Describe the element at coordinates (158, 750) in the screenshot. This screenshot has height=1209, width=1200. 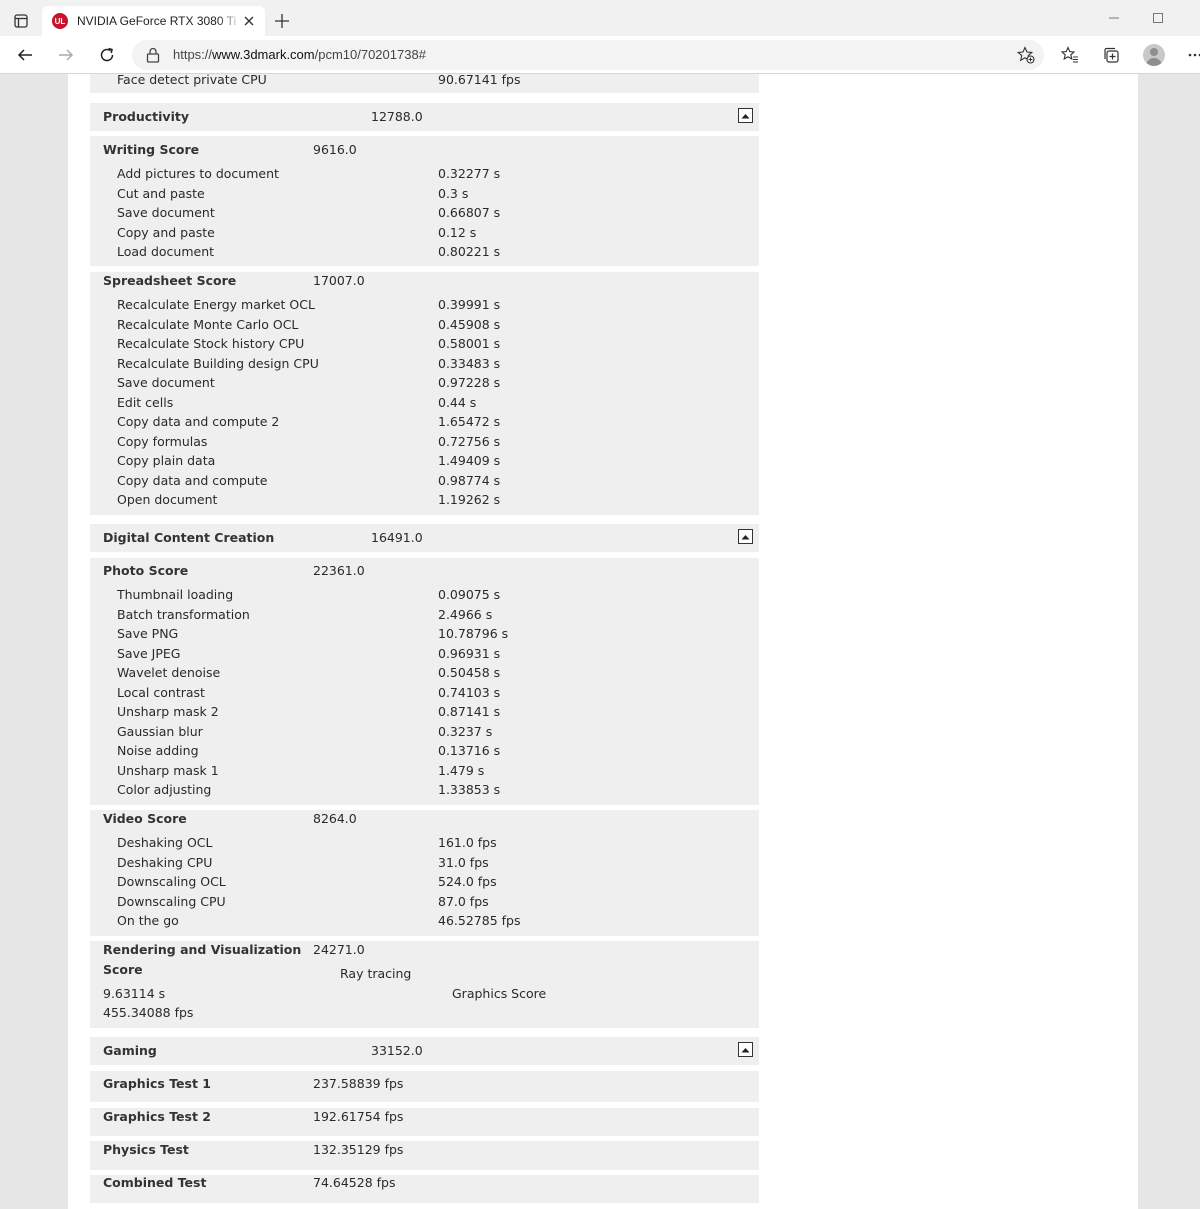
I see `item-label: Noise adding` at that location.